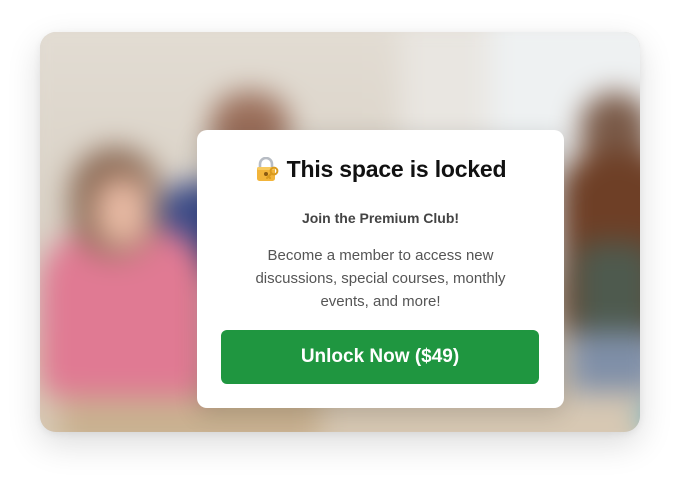 This screenshot has height=480, width=680. I want to click on modal-title: This space is locked, so click(396, 169).